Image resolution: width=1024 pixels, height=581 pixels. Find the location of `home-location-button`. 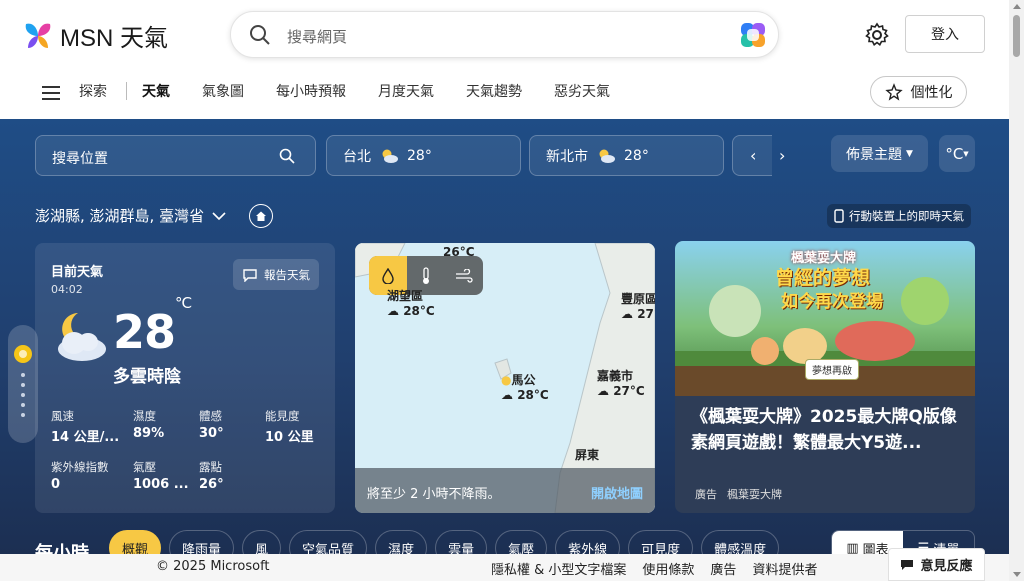

home-location-button is located at coordinates (261, 216).